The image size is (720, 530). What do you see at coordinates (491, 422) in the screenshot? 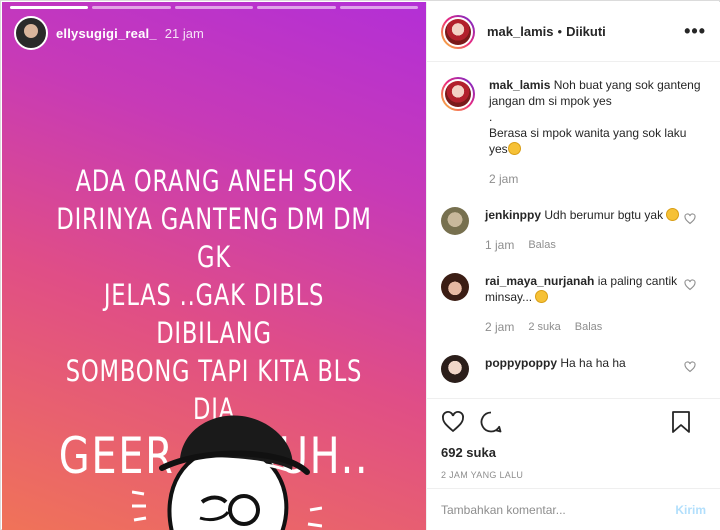
I see `comment-bubble-icon` at bounding box center [491, 422].